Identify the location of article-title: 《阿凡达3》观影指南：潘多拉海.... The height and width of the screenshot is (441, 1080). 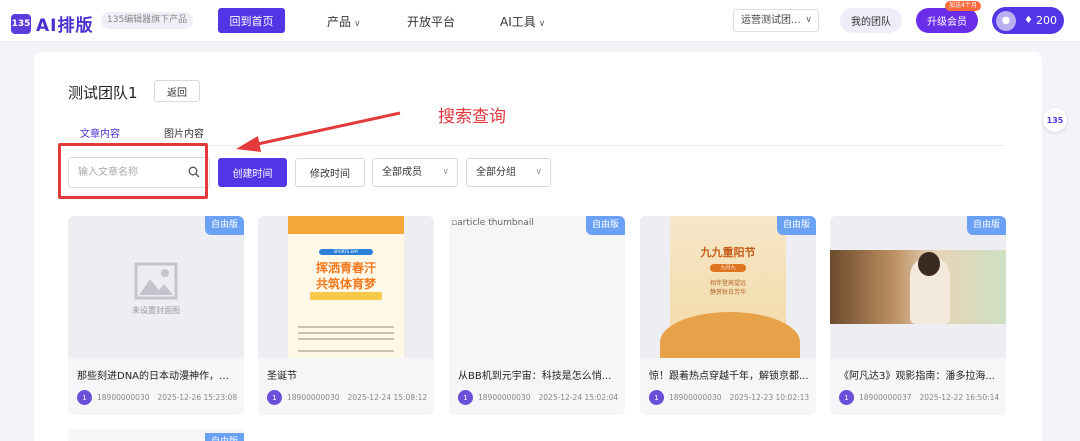
(917, 376).